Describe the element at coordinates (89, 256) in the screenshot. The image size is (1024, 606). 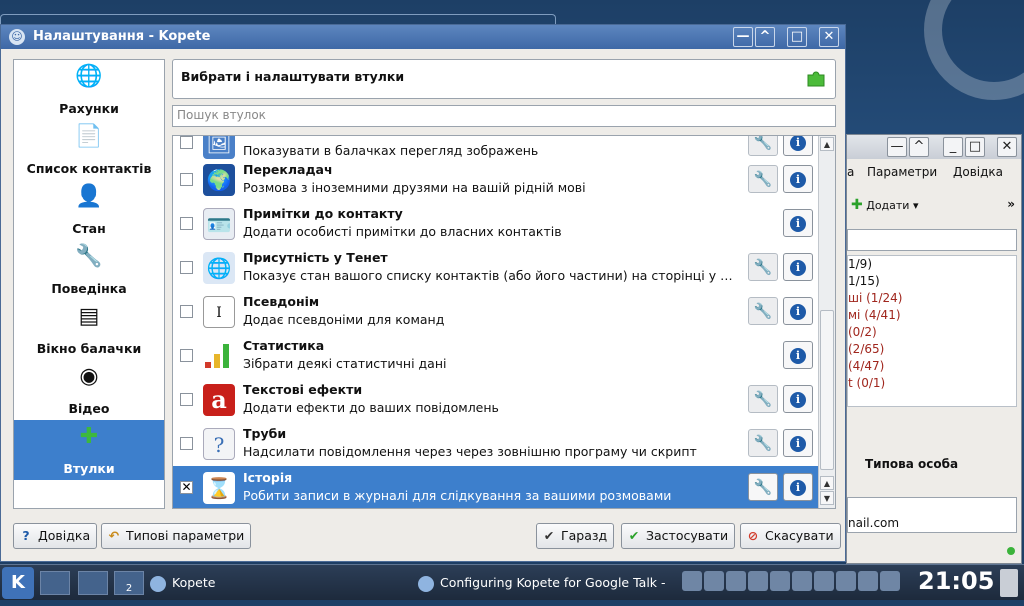
I see `wrench-icon: 🔧` at that location.